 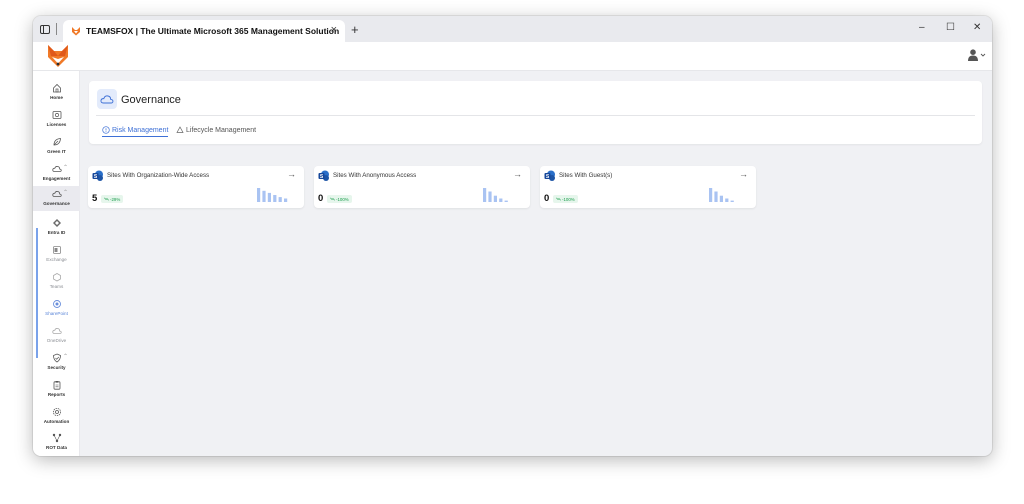 I want to click on active-tab-underline, so click(x=135, y=136).